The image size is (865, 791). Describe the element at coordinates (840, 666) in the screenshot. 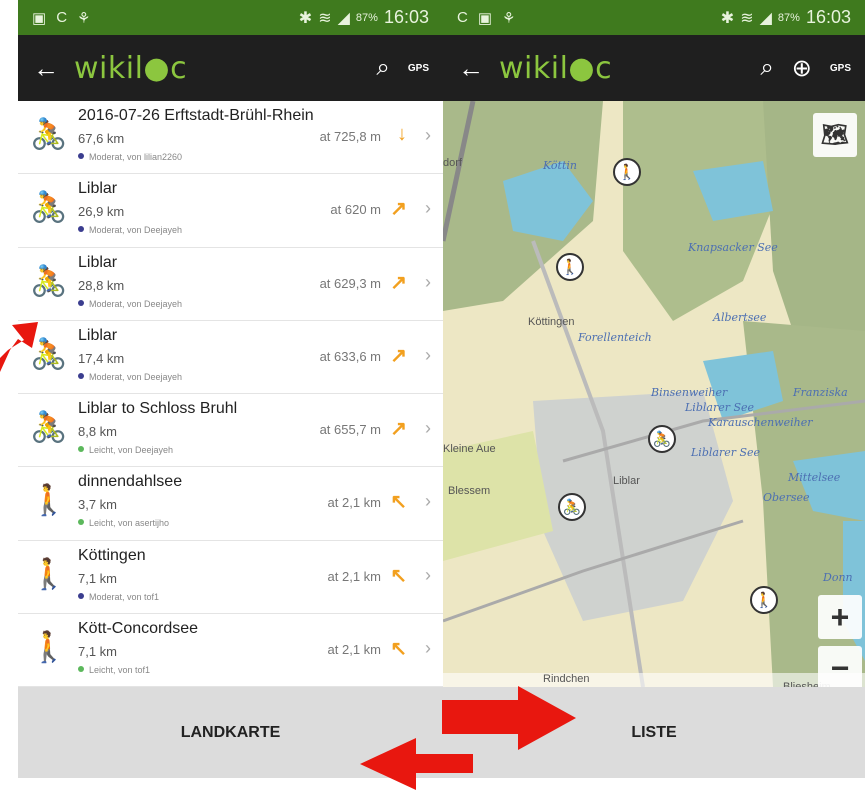

I see `zoom-minus-button: −` at that location.